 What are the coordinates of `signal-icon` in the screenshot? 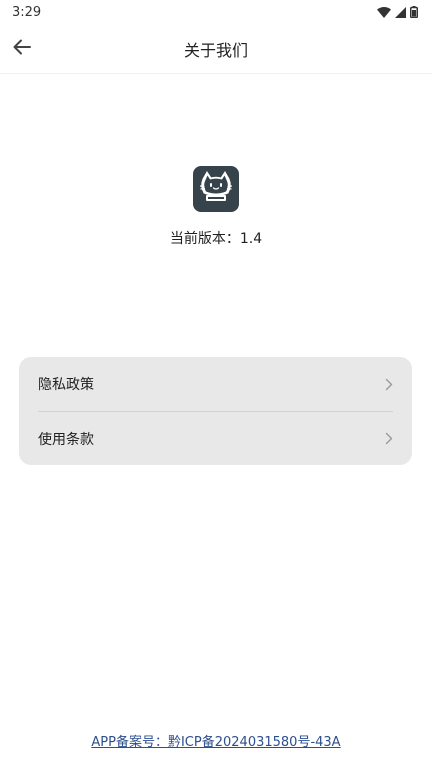 It's located at (400, 12).